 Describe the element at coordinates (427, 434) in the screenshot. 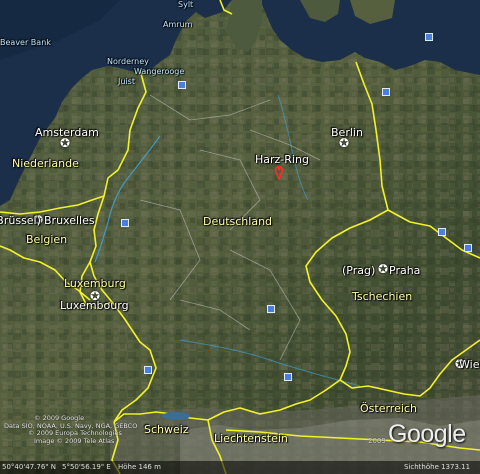

I see `google-logo: Google` at that location.